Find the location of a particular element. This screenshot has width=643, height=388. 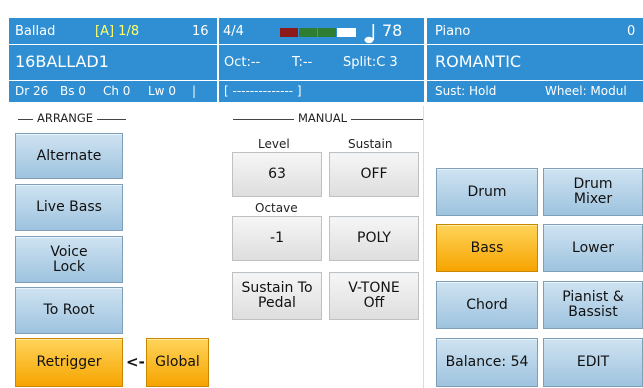

tempo-value: 78 is located at coordinates (392, 30).